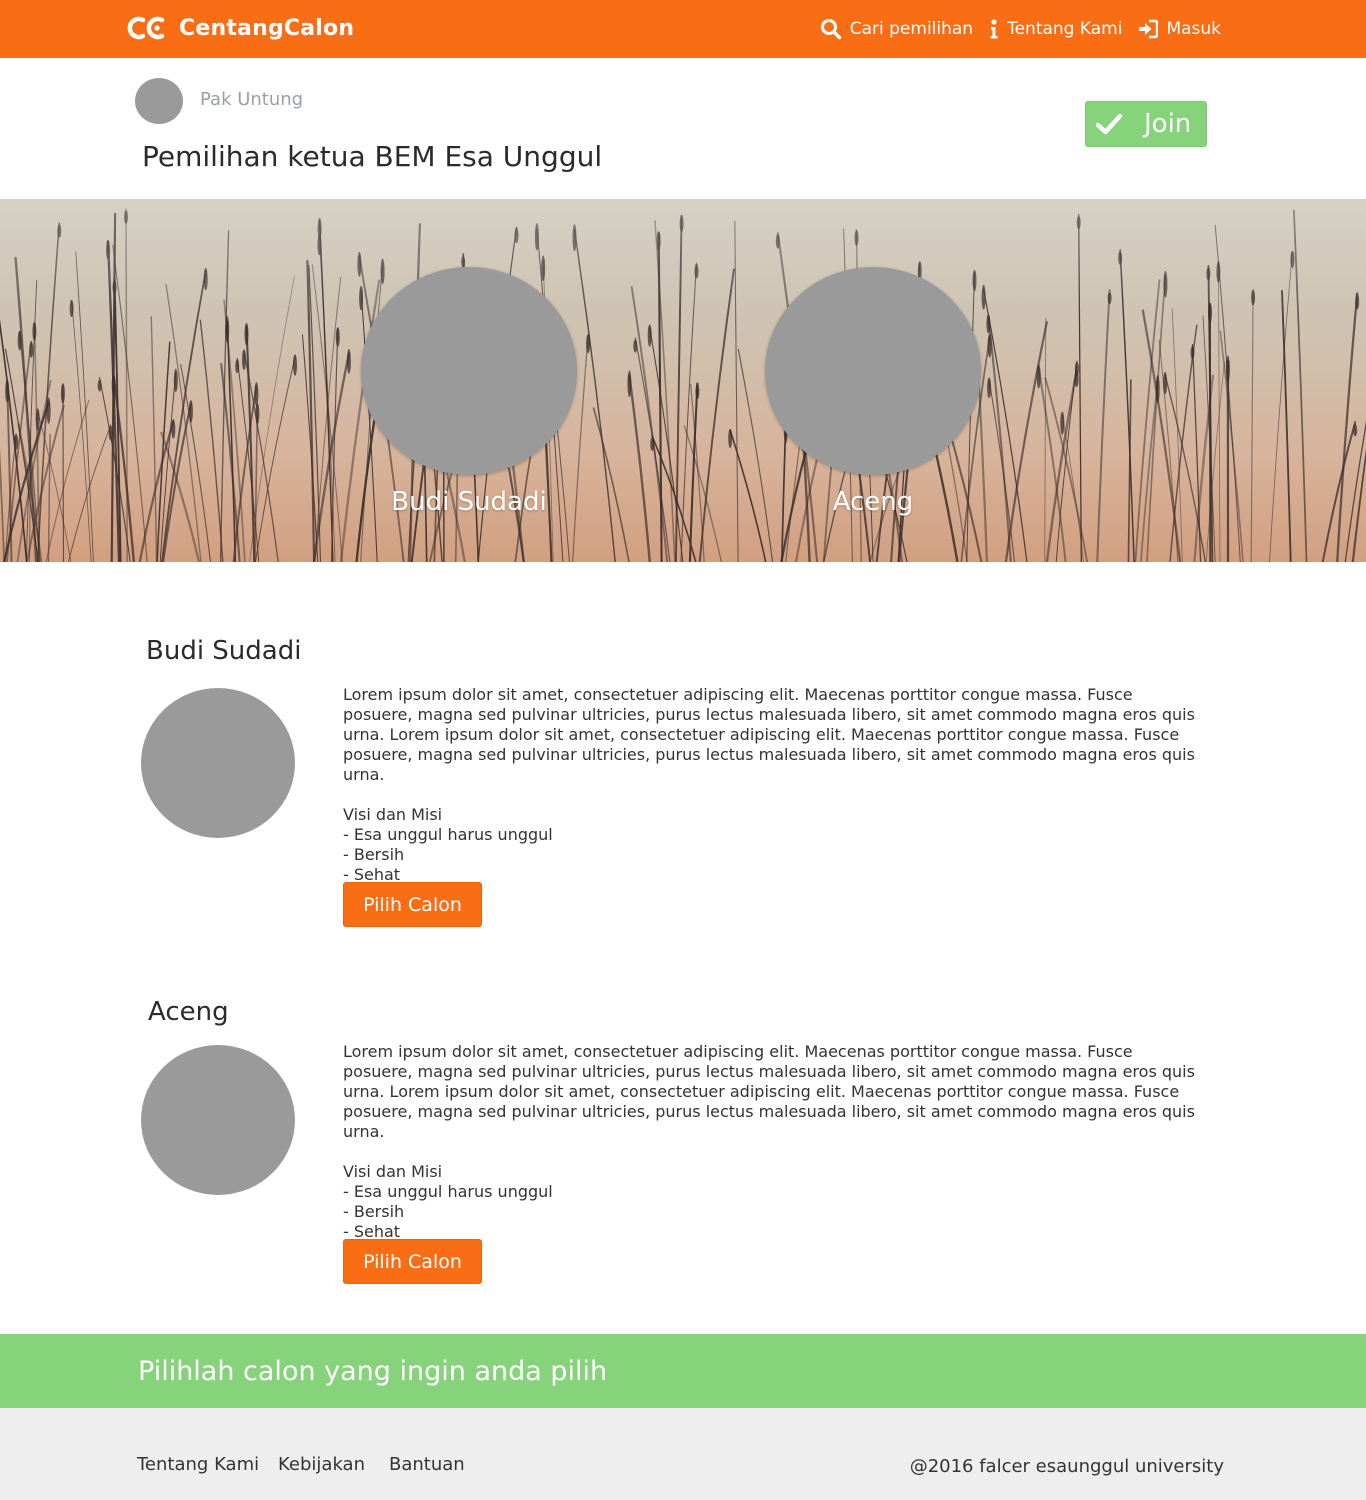  I want to click on search-icon, so click(830, 29).